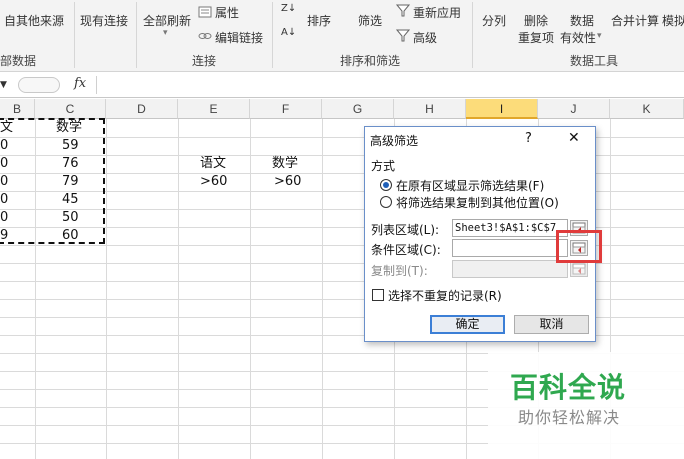 The height and width of the screenshot is (459, 684). What do you see at coordinates (319, 20) in the screenshot?
I see `sort-button: 排序` at bounding box center [319, 20].